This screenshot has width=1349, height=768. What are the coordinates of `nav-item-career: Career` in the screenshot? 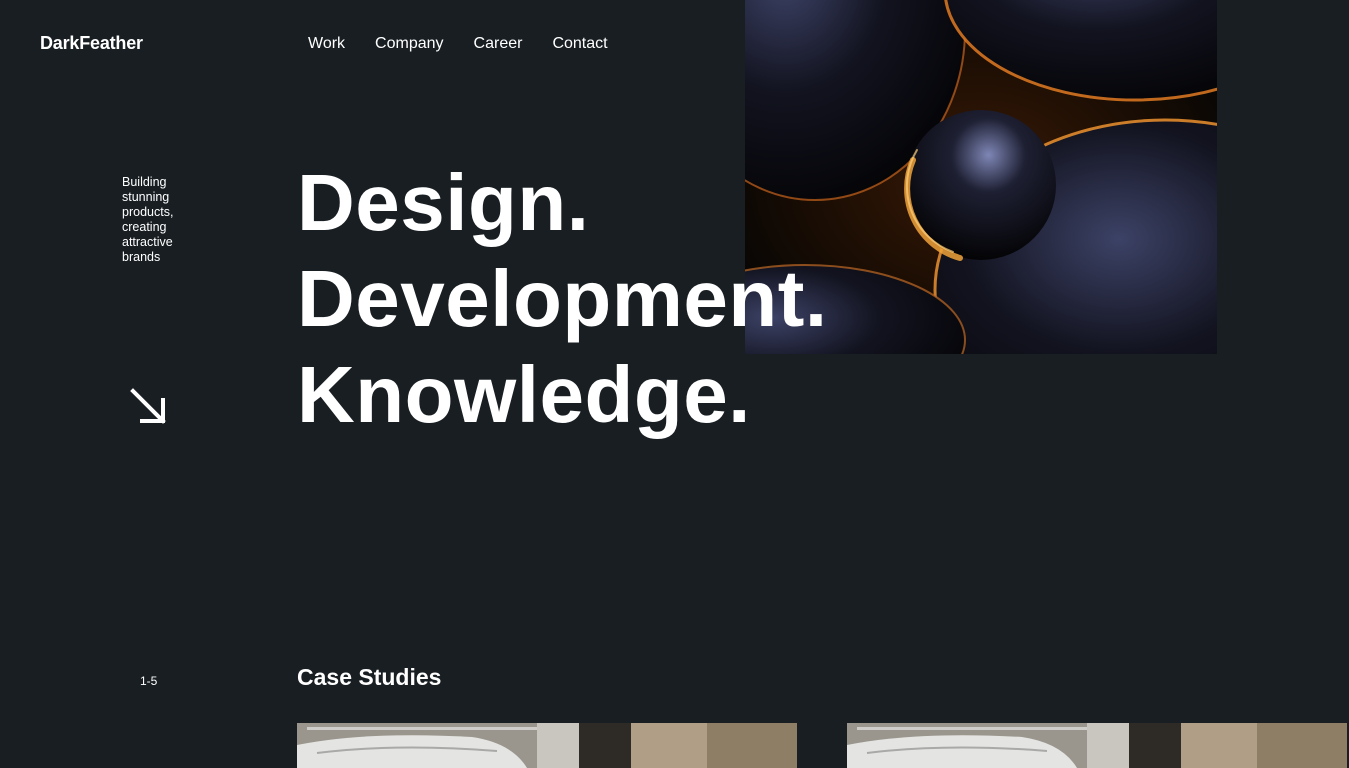 It's located at (498, 44).